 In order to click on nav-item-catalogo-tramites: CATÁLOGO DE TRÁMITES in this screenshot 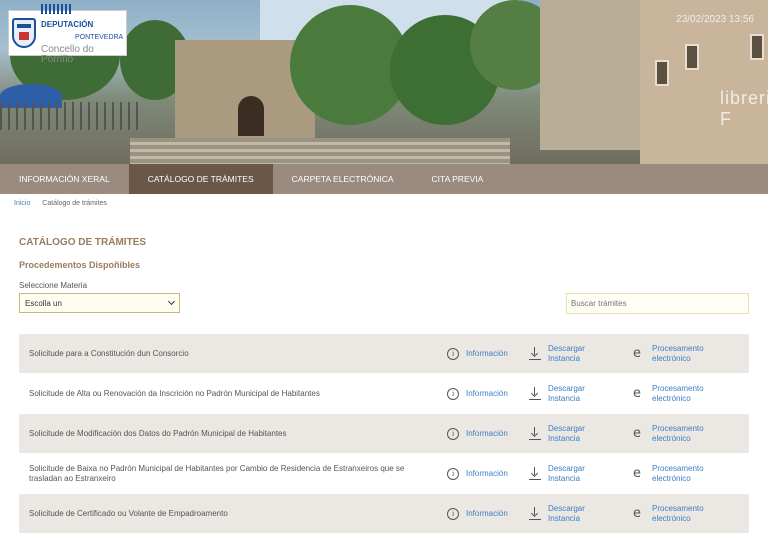, I will do `click(200, 179)`.